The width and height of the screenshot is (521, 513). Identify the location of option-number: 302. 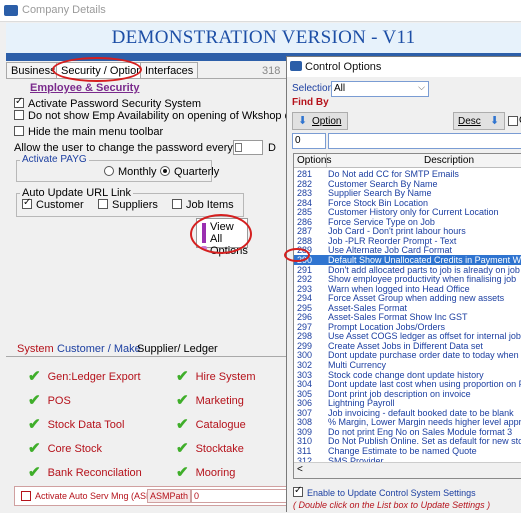
(305, 365).